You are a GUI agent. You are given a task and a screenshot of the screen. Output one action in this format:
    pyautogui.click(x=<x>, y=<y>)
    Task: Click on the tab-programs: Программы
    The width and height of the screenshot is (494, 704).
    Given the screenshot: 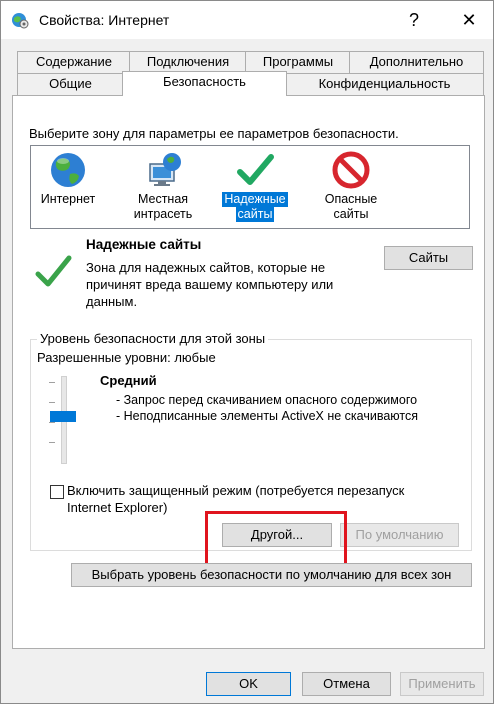 What is the action you would take?
    pyautogui.click(x=298, y=62)
    